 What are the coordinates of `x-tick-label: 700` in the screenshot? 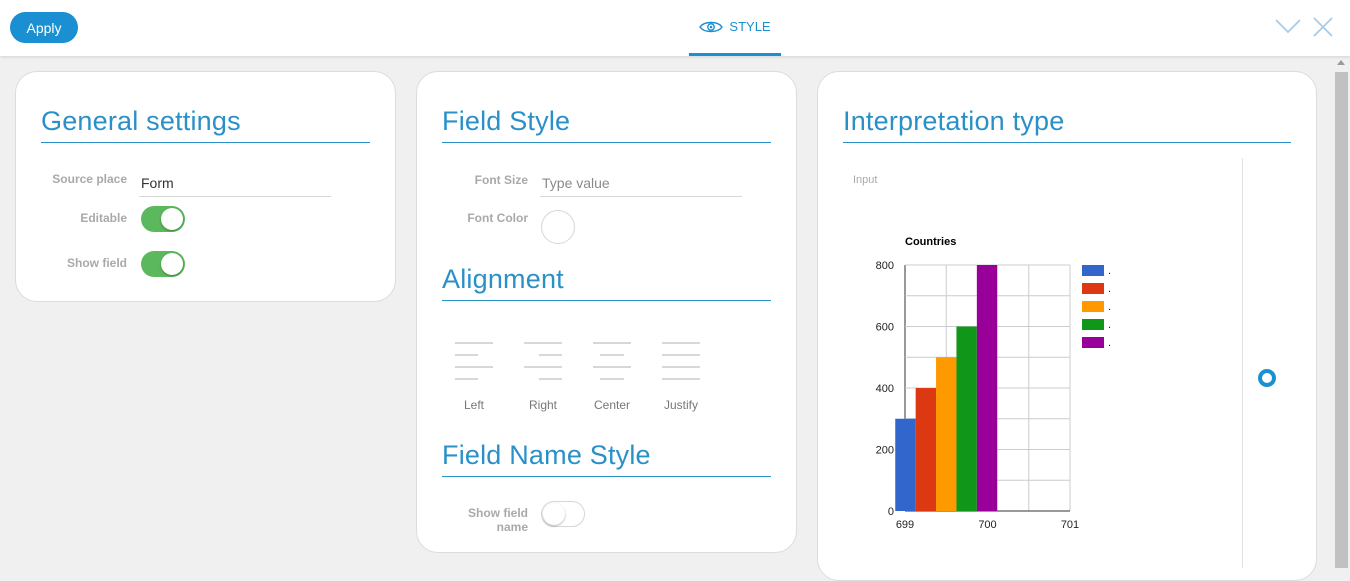 It's located at (987, 525).